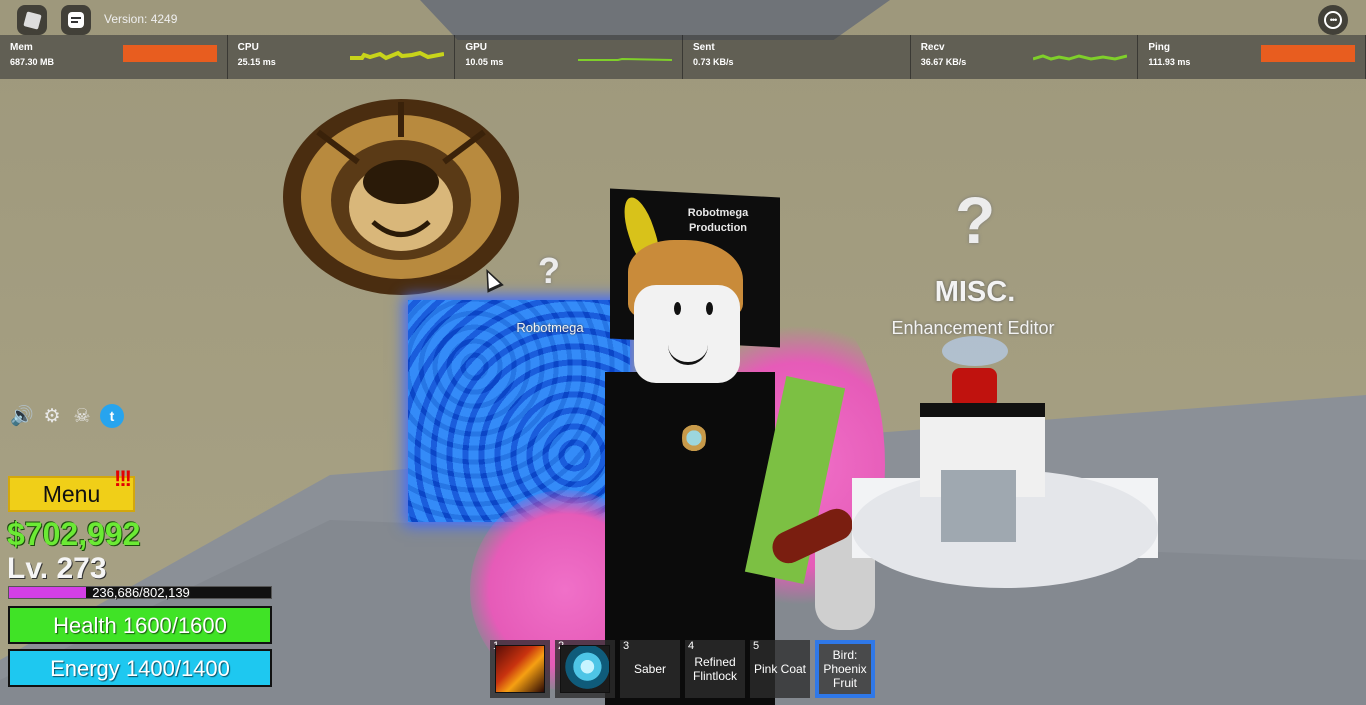 This screenshot has width=1366, height=705. What do you see at coordinates (248, 47) in the screenshot?
I see `stat-name: CPU` at bounding box center [248, 47].